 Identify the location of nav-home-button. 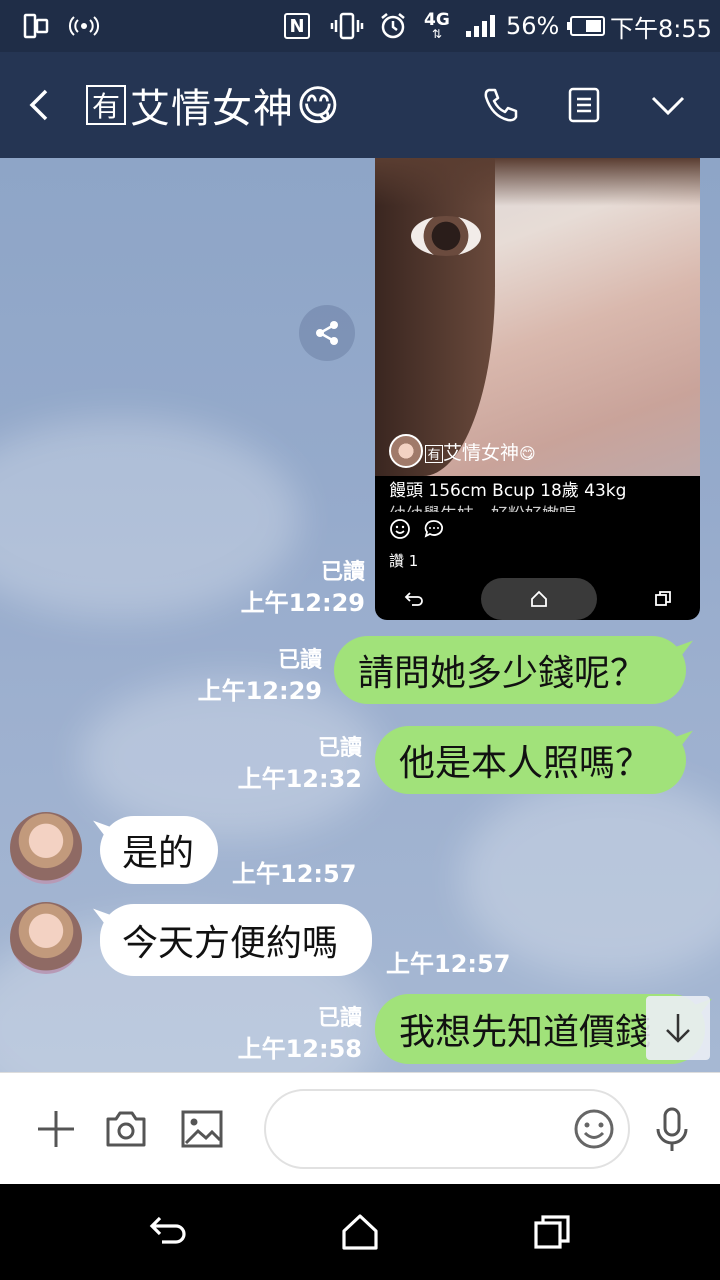
(360, 1232).